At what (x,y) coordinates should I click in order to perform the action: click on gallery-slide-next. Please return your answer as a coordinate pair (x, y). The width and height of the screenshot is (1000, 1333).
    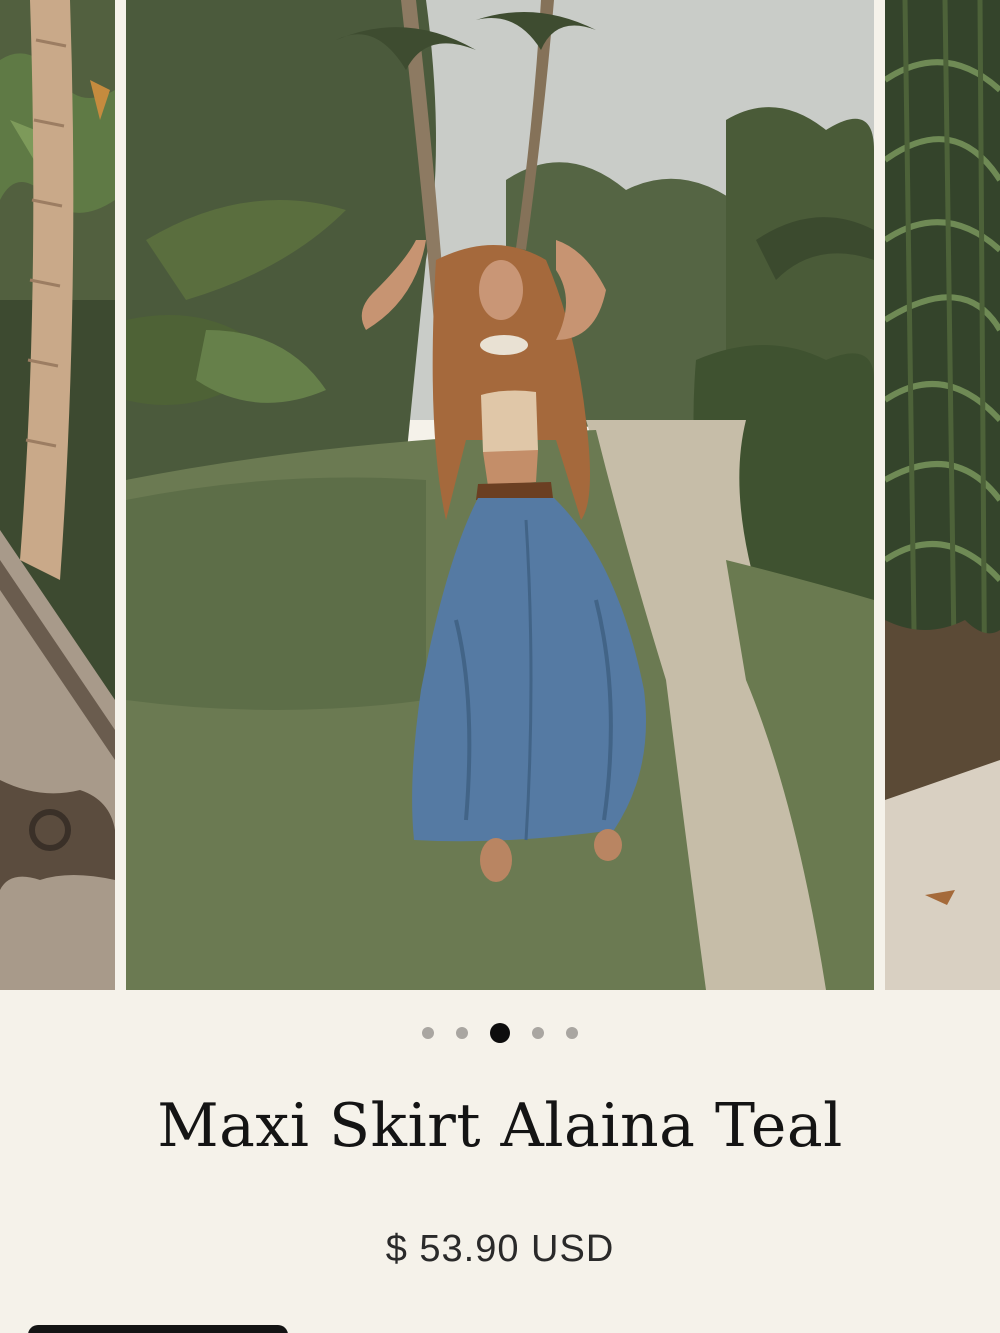
    Looking at the image, I should click on (942, 495).